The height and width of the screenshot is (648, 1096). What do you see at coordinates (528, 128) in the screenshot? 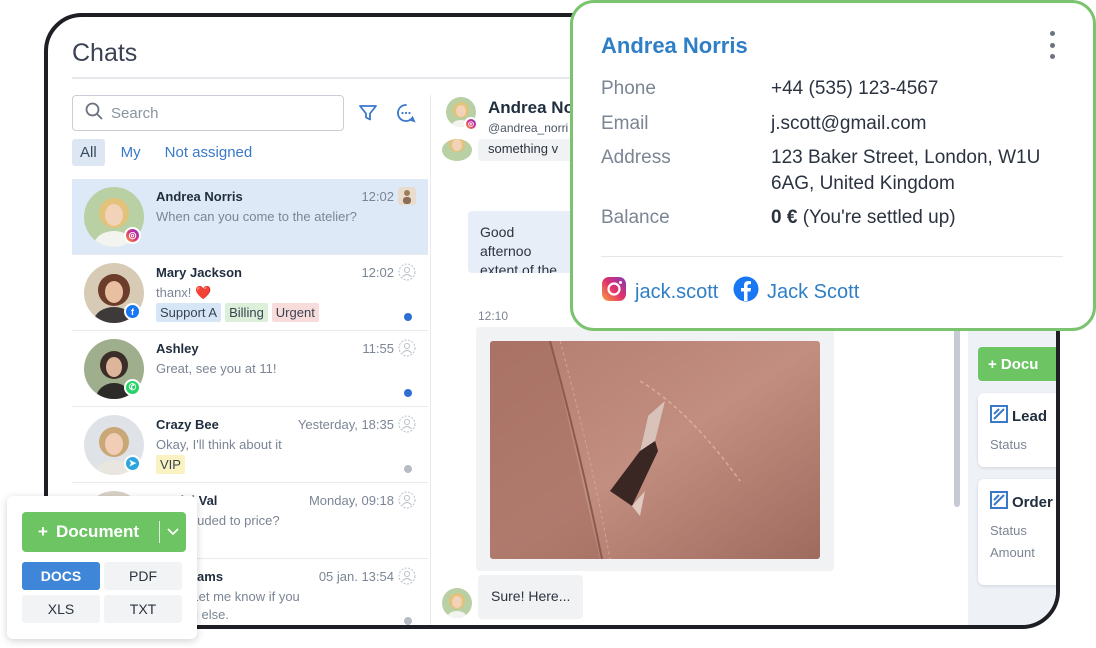
I see `conversation-handle: @andrea_norri` at bounding box center [528, 128].